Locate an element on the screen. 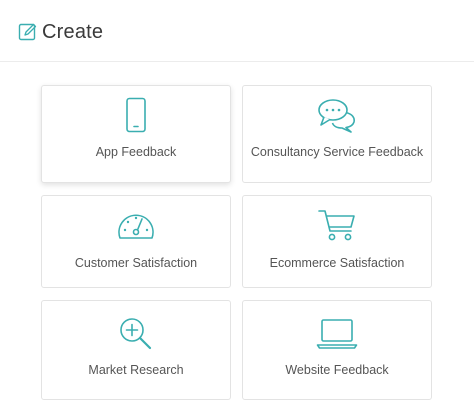 The height and width of the screenshot is (408, 474). shopping-cart-icon is located at coordinates (336, 225).